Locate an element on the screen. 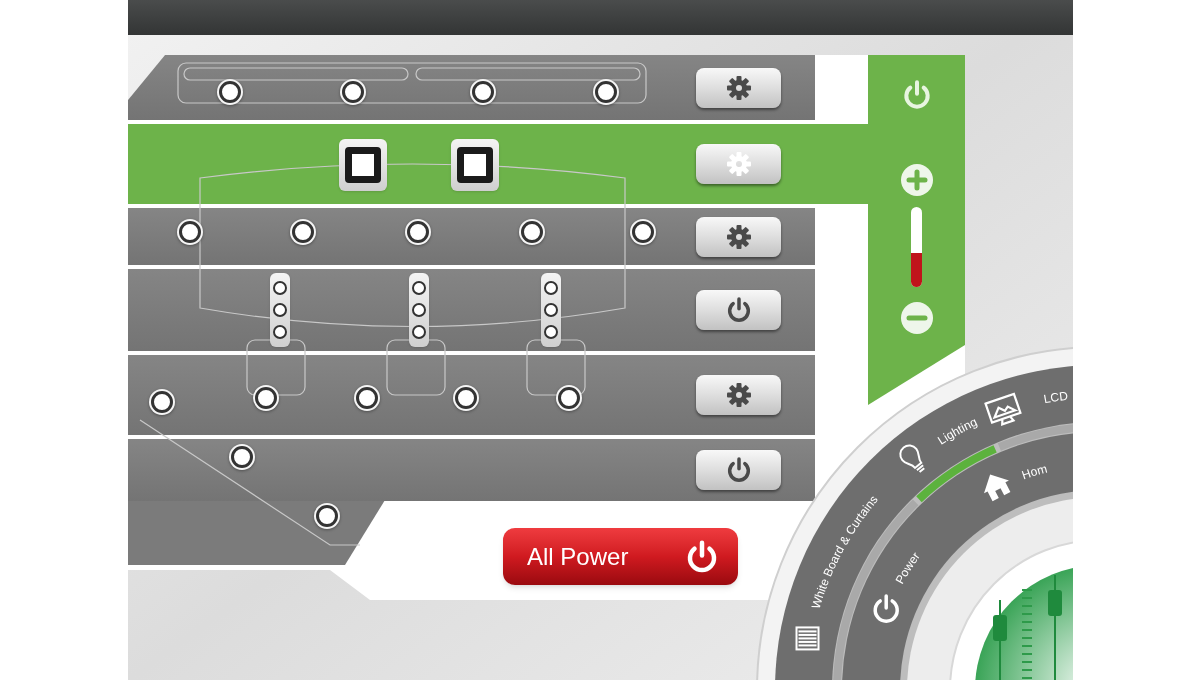 Image resolution: width=1200 pixels, height=680 pixels. monitor-icon is located at coordinates (1003, 409).